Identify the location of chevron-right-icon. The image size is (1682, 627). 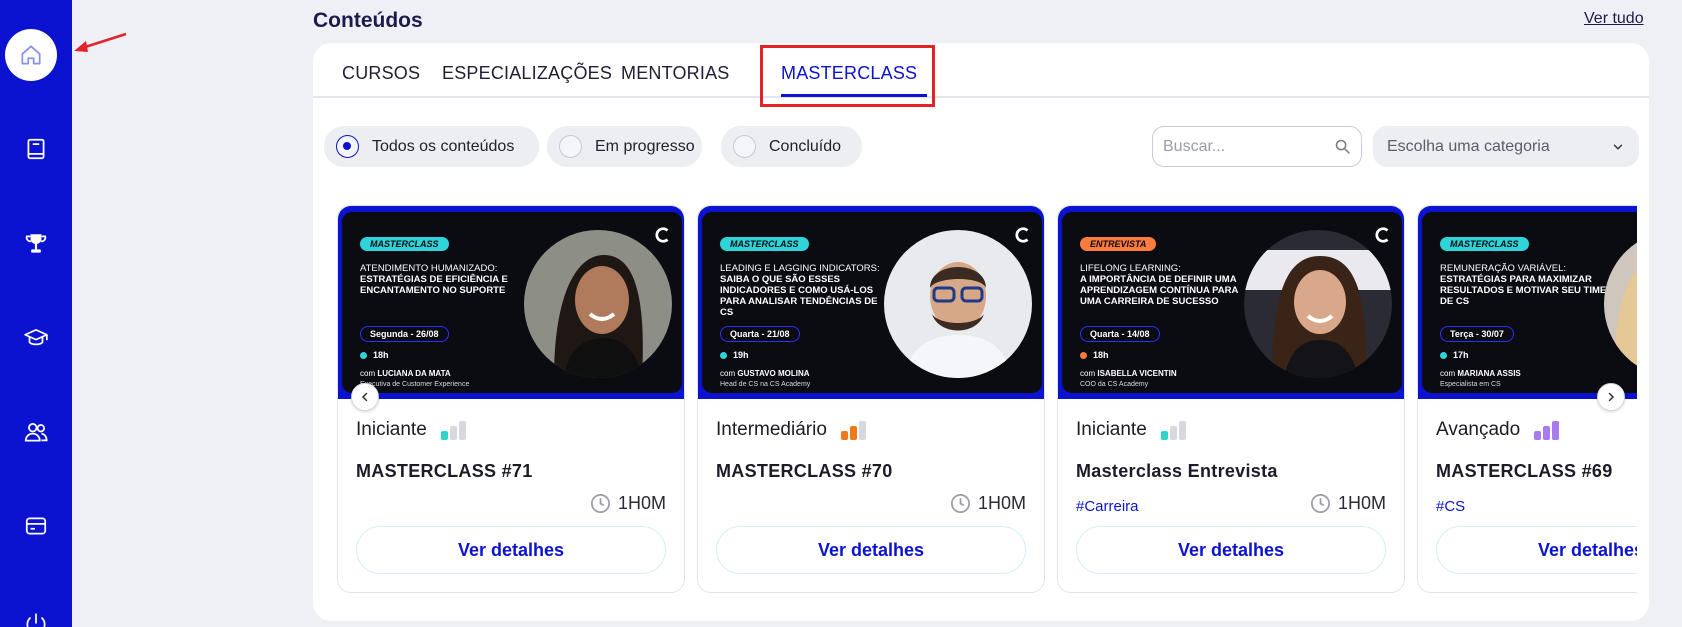
(1611, 397).